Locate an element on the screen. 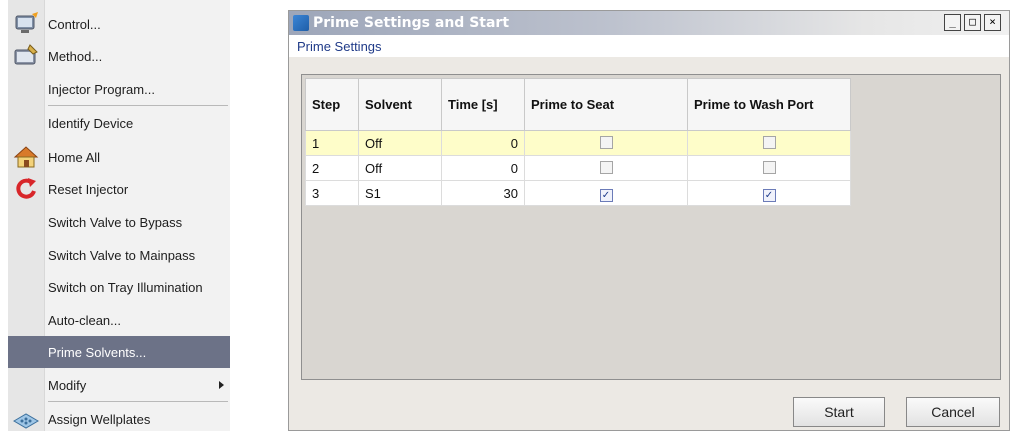  dialog-subtitle: Prime Settings is located at coordinates (339, 46).